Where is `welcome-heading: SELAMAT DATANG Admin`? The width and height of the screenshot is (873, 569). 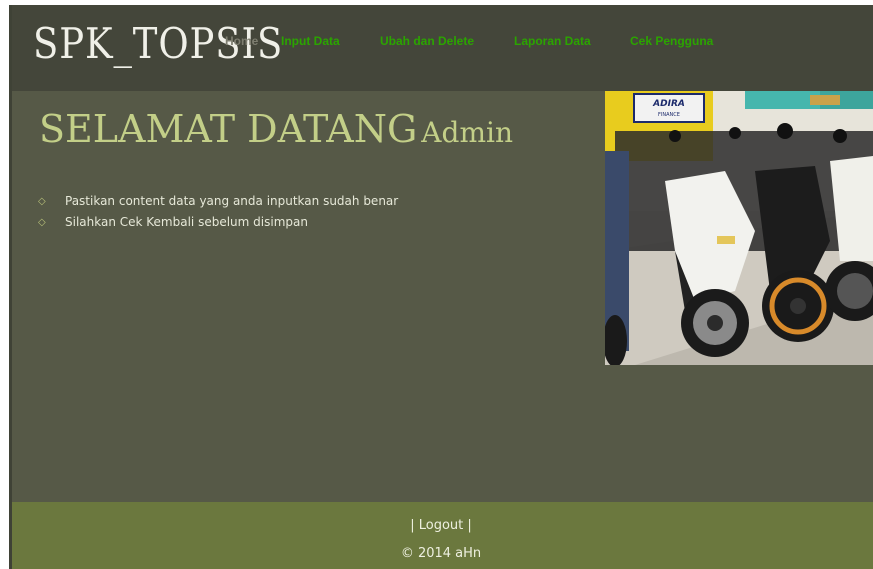 welcome-heading: SELAMAT DATANG Admin is located at coordinates (276, 129).